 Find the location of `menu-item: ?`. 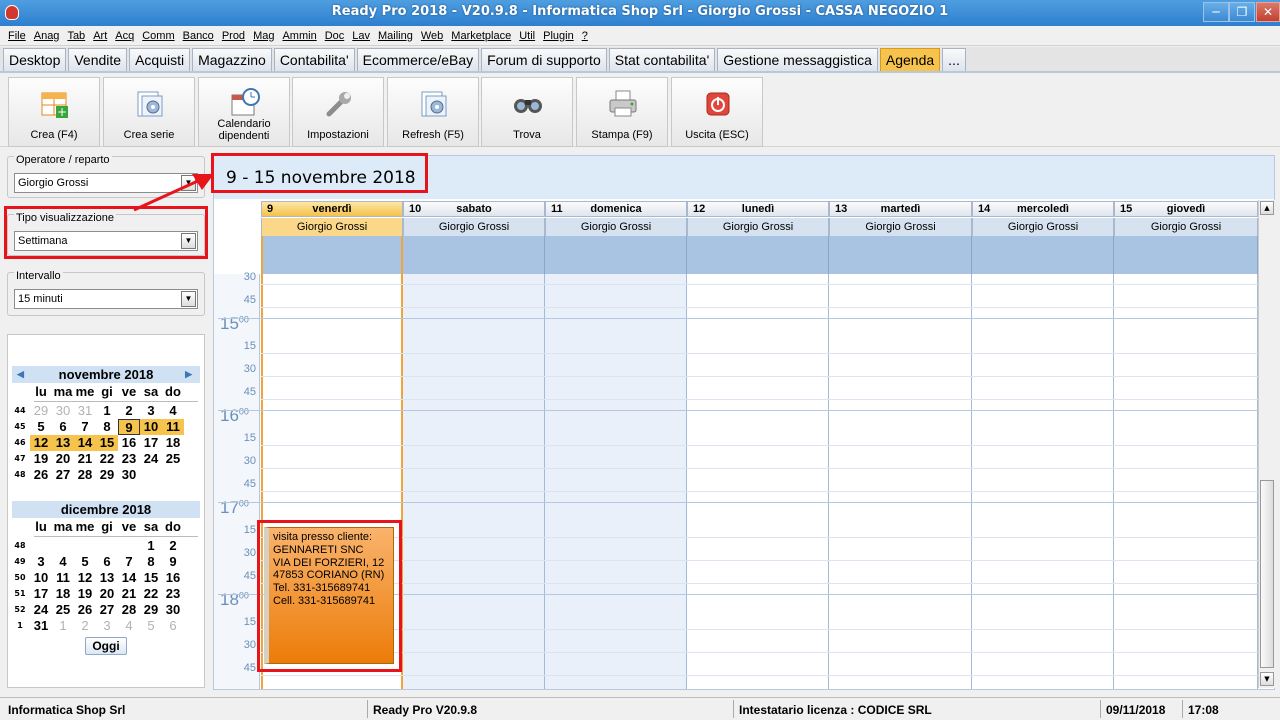

menu-item: ? is located at coordinates (585, 36).